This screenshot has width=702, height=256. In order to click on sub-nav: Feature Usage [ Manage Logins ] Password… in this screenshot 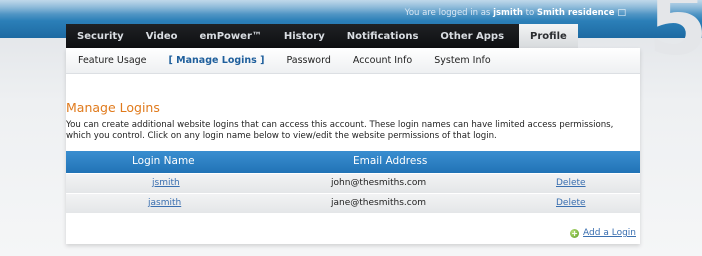, I will do `click(353, 61)`.